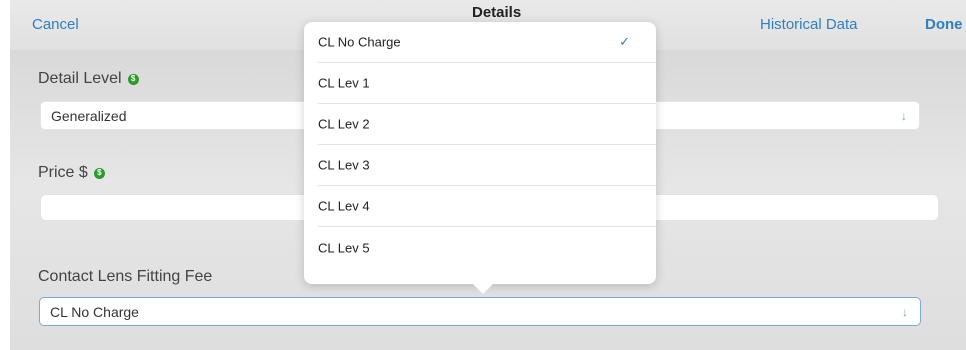 Image resolution: width=966 pixels, height=350 pixels. What do you see at coordinates (809, 24) in the screenshot?
I see `historical-data-button: Historical Data` at bounding box center [809, 24].